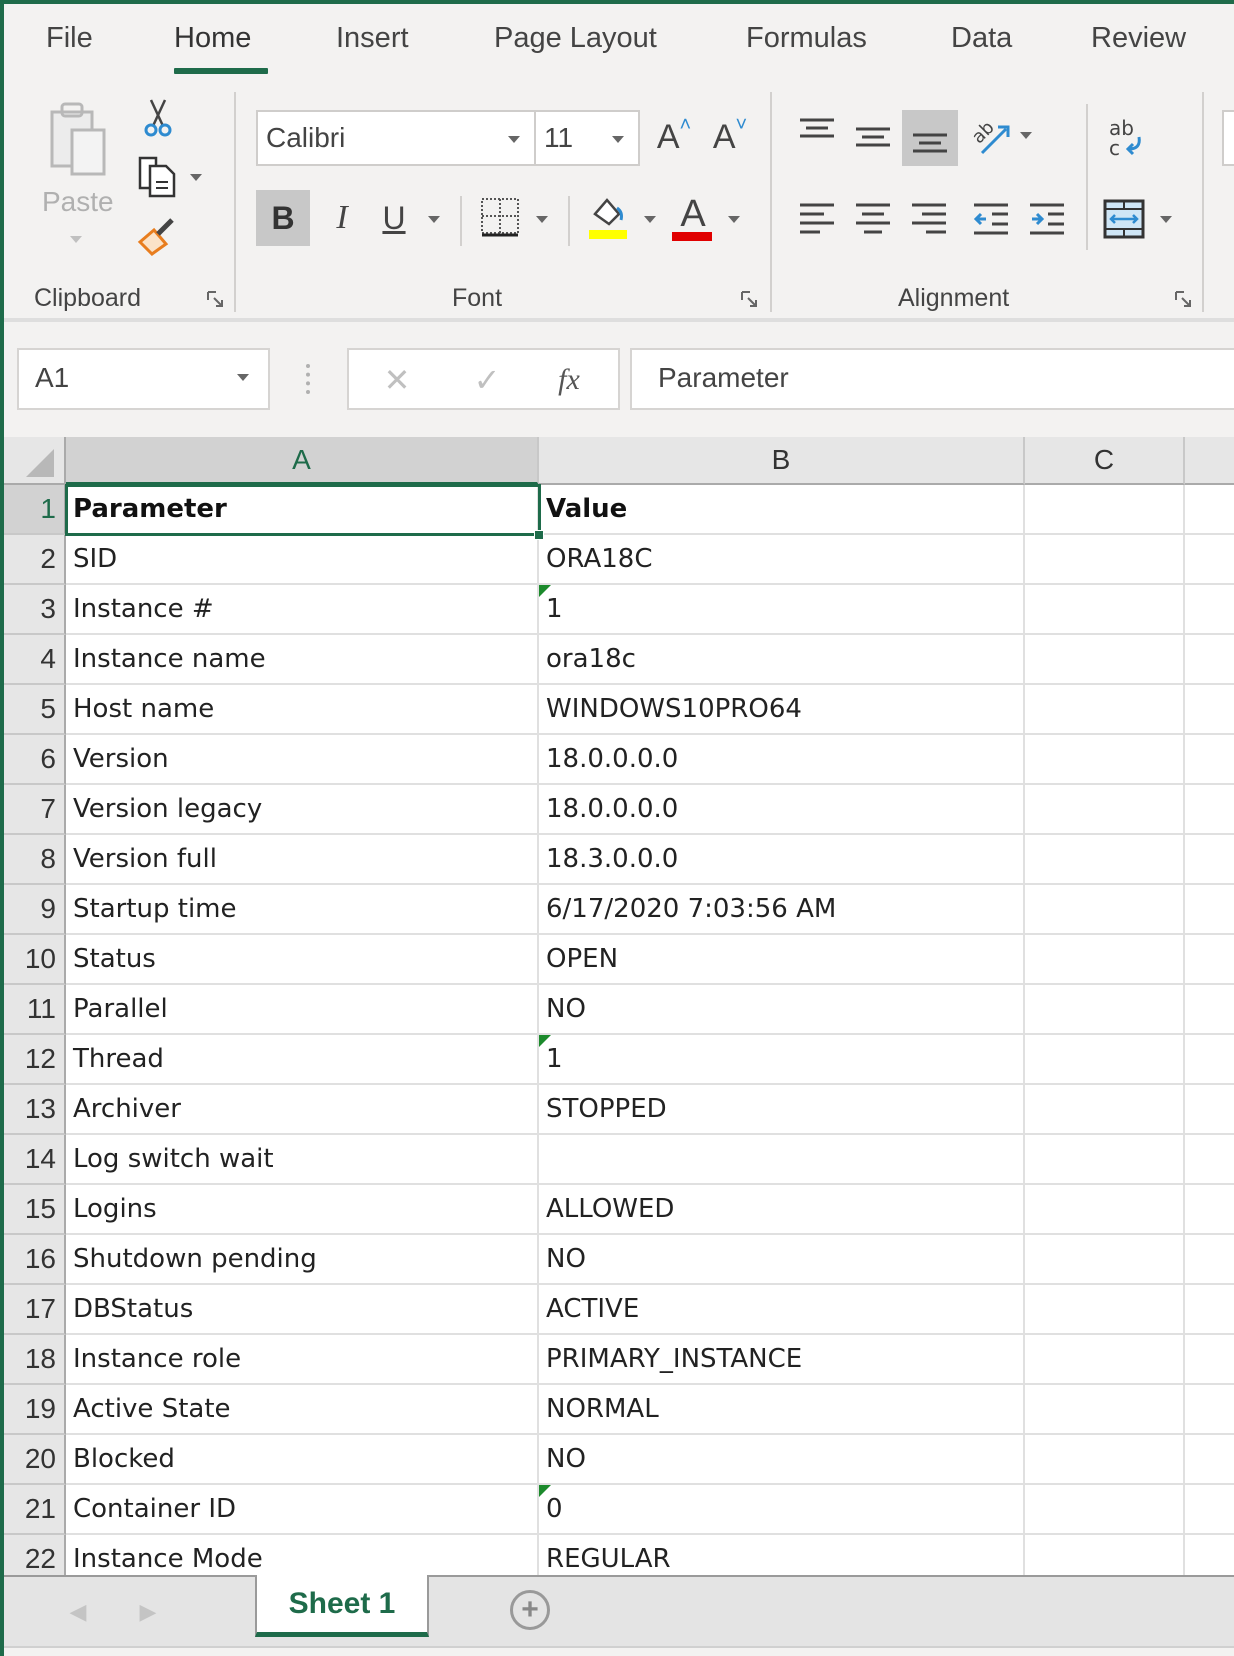 Image resolution: width=1234 pixels, height=1656 pixels. What do you see at coordinates (608, 217) in the screenshot?
I see `fill-color-button` at bounding box center [608, 217].